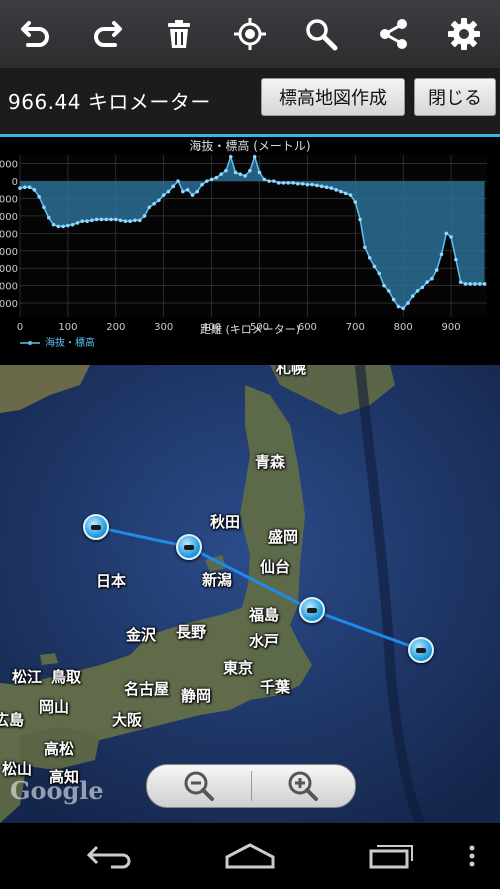 The height and width of the screenshot is (889, 500). I want to click on share-button, so click(393, 34).